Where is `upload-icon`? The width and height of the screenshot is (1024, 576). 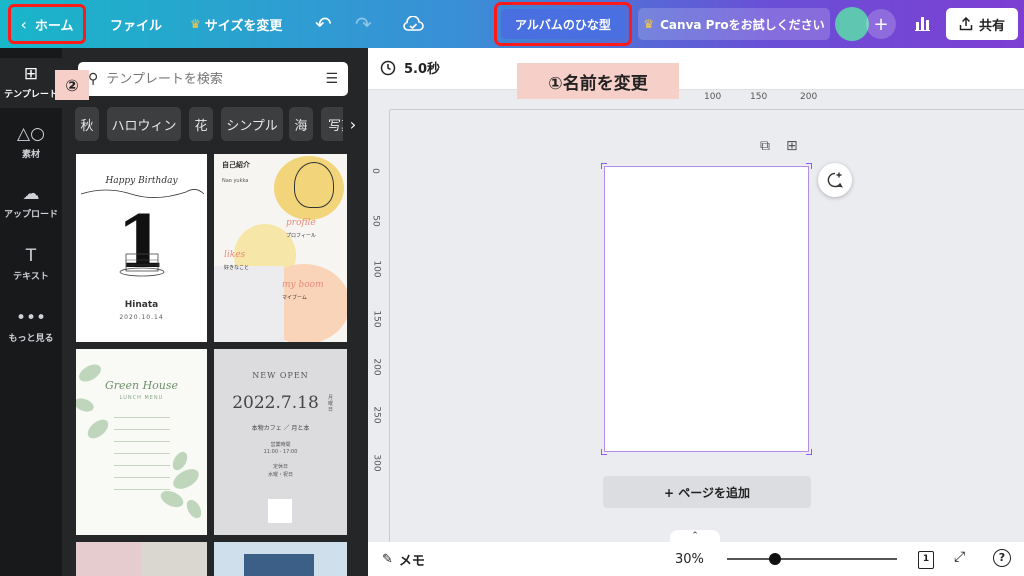
upload-icon is located at coordinates (966, 24).